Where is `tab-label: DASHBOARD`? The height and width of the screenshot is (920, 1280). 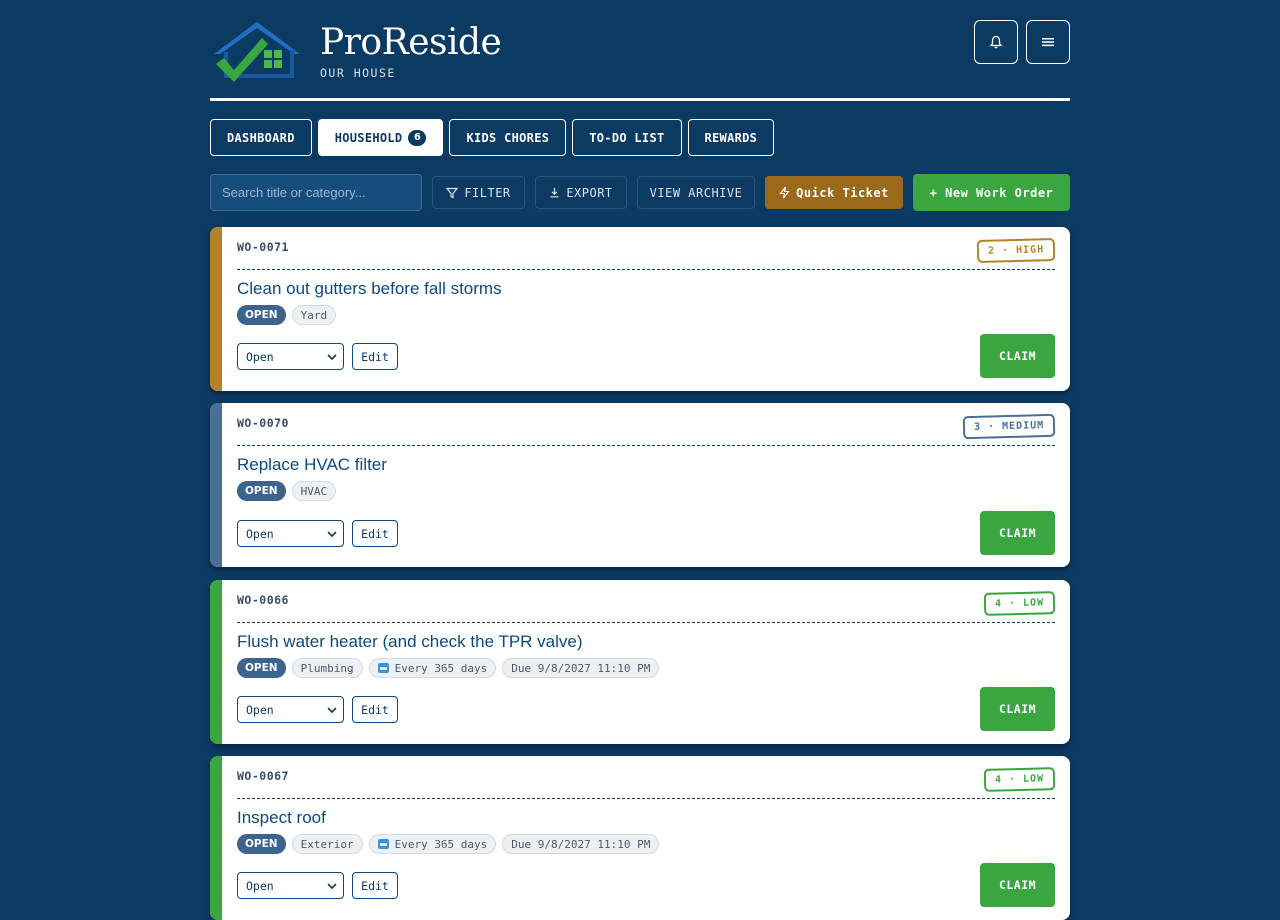 tab-label: DASHBOARD is located at coordinates (261, 137).